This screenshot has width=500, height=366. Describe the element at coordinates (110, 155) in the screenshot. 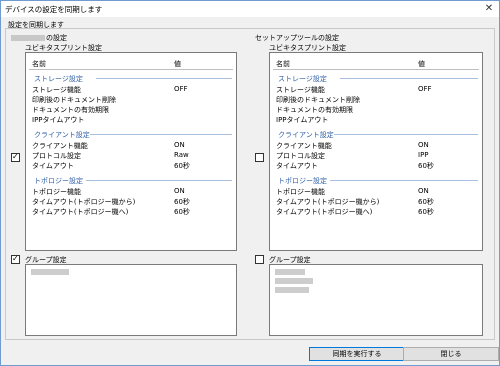

I see `list-item: プロトコル設定 Raw` at that location.